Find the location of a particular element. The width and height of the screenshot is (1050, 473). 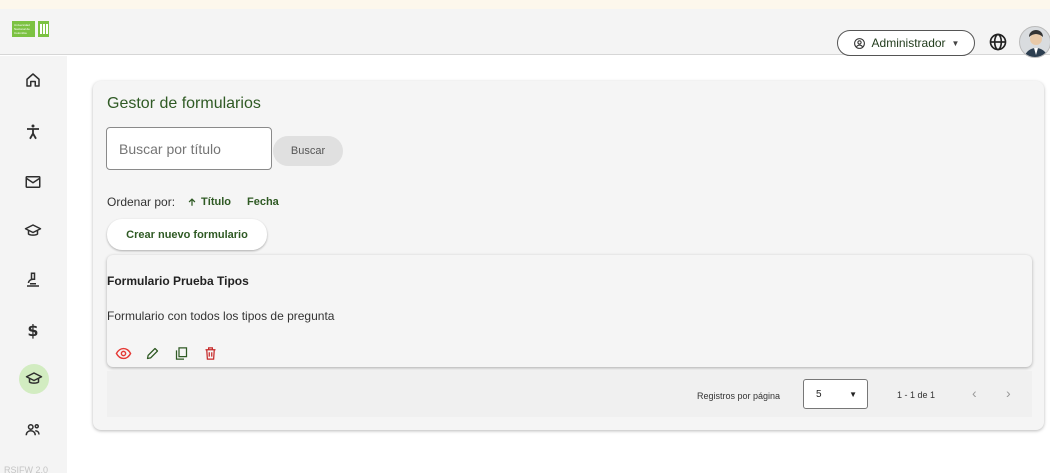

copy-icon is located at coordinates (181, 353).